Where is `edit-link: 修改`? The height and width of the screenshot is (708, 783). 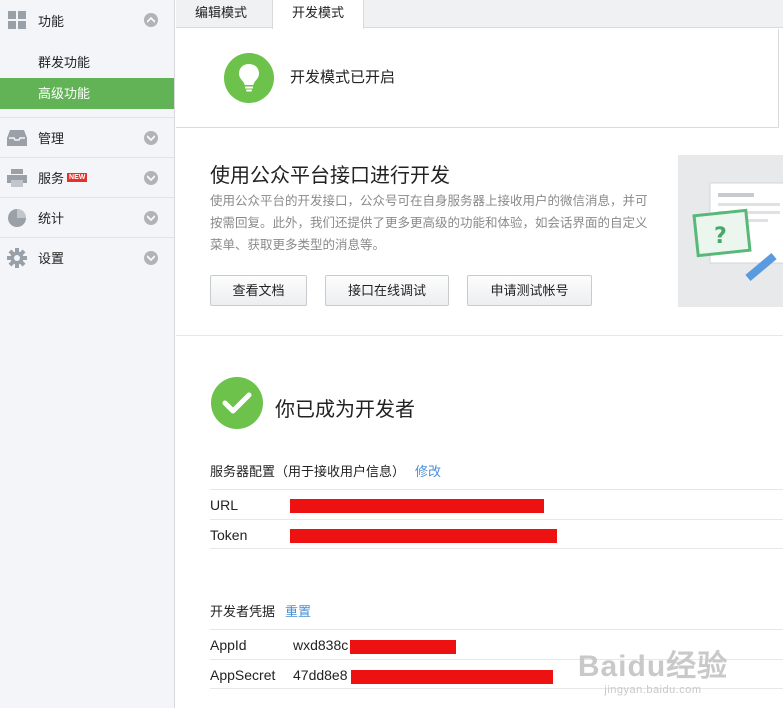
edit-link: 修改 is located at coordinates (428, 471).